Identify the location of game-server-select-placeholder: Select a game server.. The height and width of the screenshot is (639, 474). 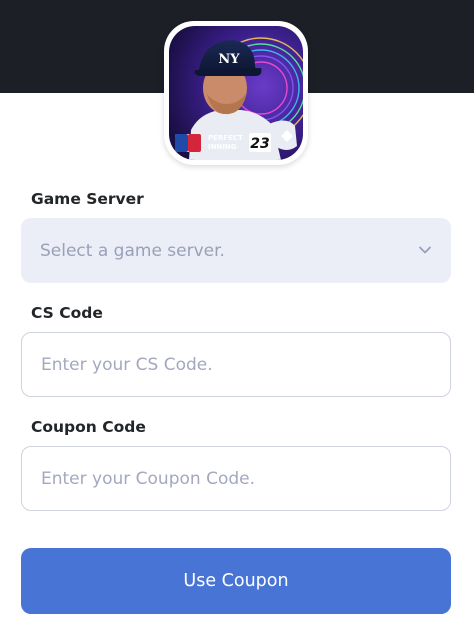
(132, 250).